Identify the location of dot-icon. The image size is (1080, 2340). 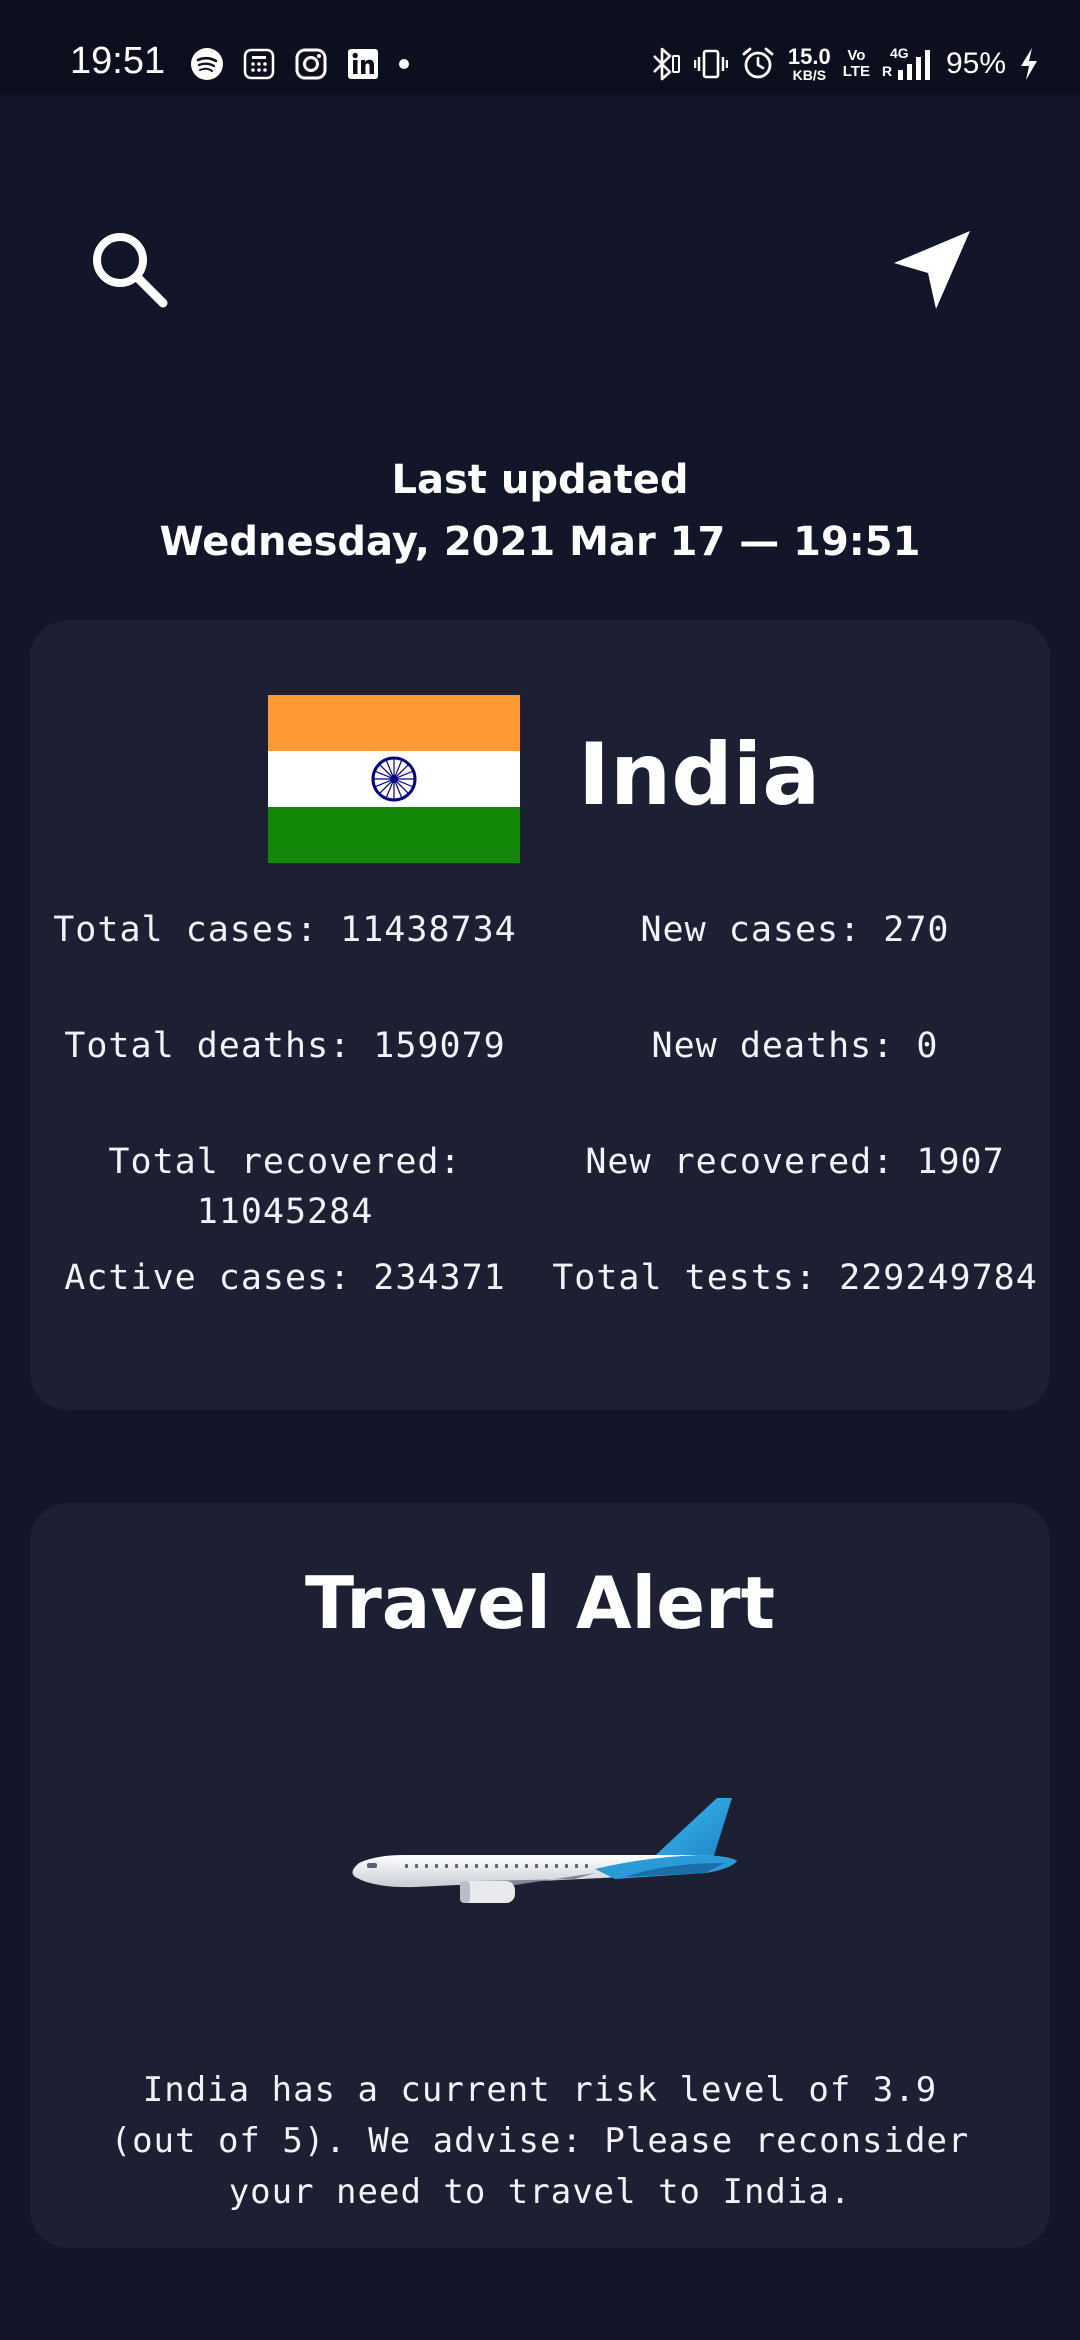
(404, 64).